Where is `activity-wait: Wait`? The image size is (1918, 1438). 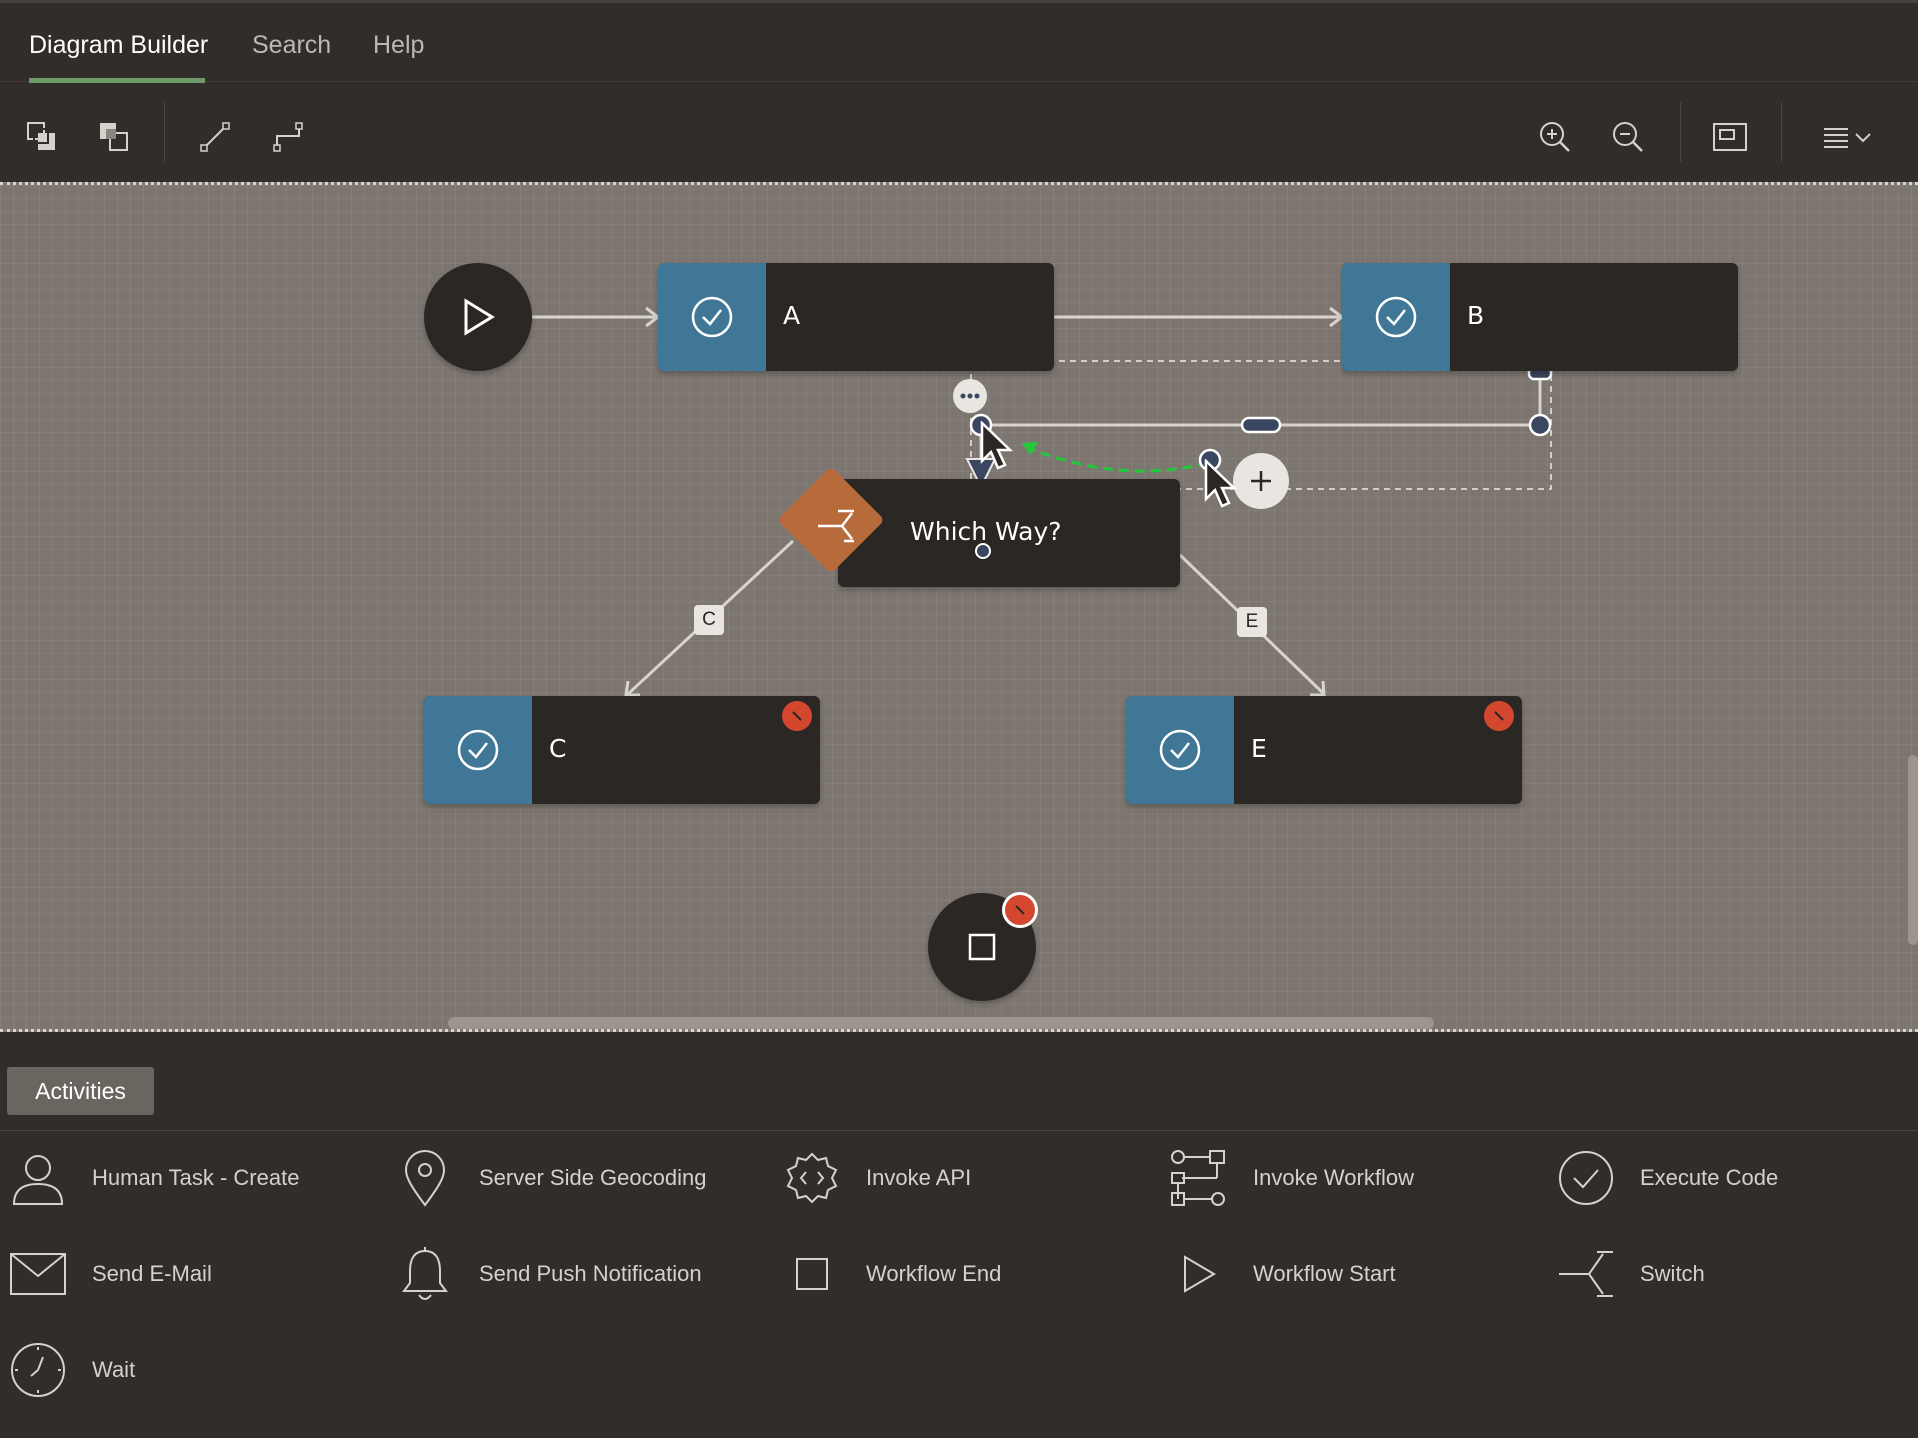 activity-wait: Wait is located at coordinates (71, 1370).